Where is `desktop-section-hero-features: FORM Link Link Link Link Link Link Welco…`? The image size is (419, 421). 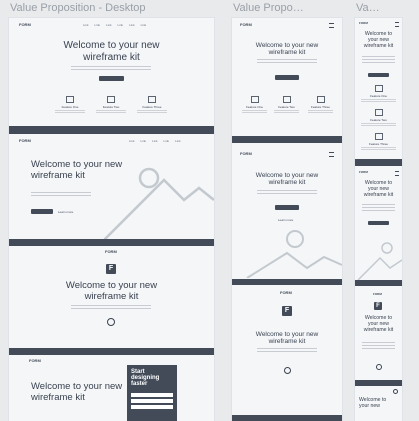 desktop-section-hero-features: FORM Link Link Link Link Link Link Welco… is located at coordinates (111, 72).